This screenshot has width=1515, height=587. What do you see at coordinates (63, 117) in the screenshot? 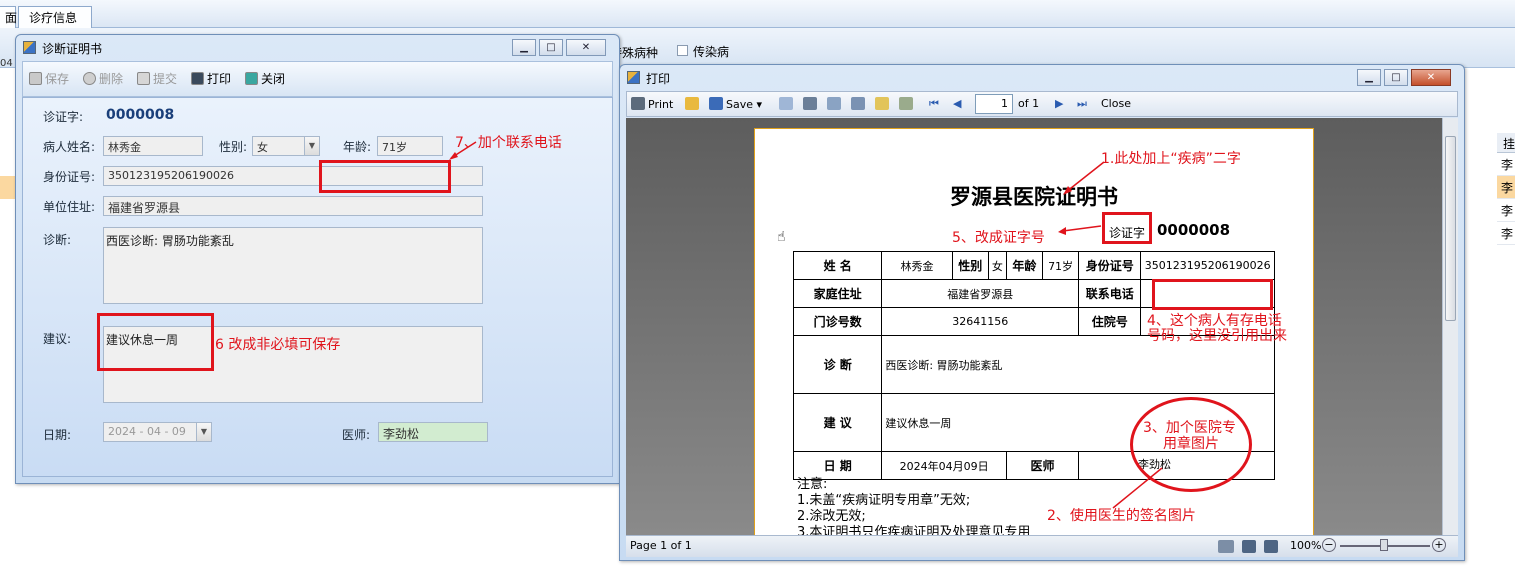
I see `cert-no-label: 诊证字:` at bounding box center [63, 117].